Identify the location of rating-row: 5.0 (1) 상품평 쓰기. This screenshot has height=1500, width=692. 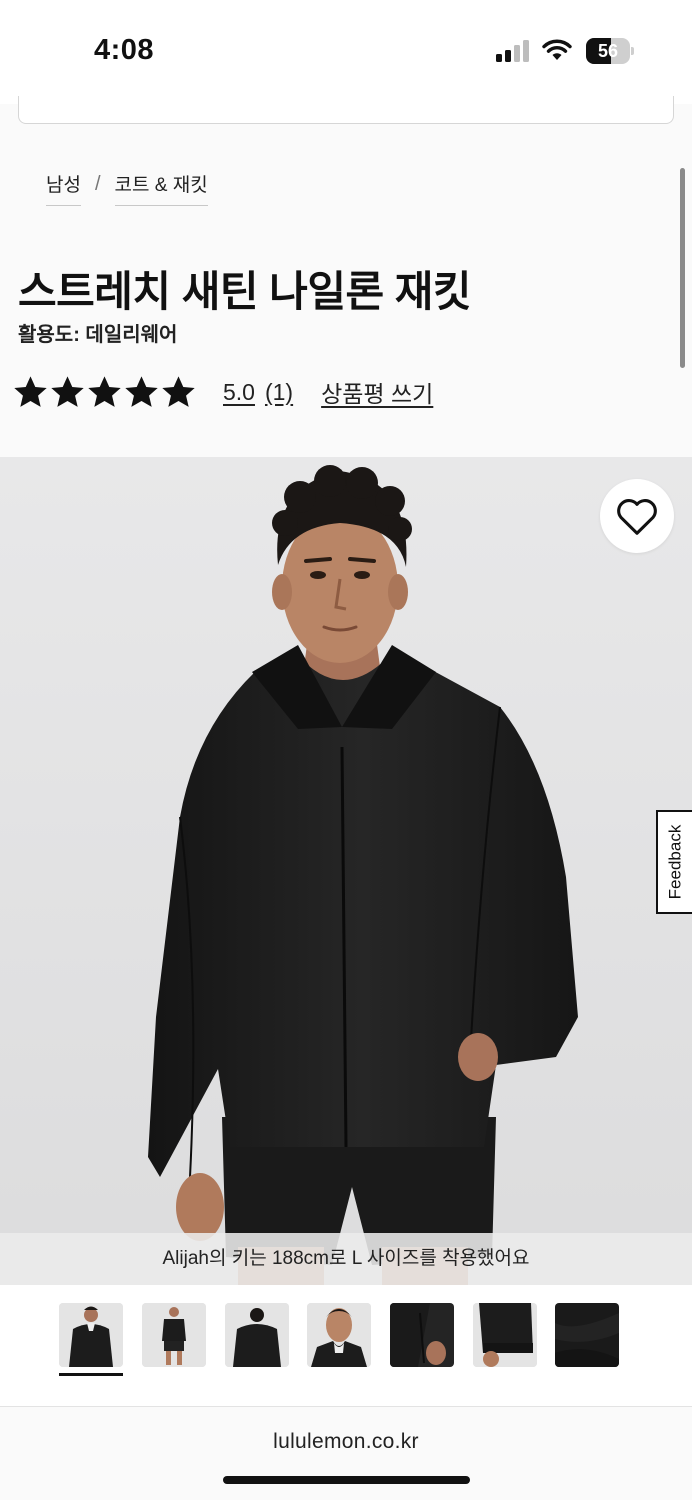
(222, 392).